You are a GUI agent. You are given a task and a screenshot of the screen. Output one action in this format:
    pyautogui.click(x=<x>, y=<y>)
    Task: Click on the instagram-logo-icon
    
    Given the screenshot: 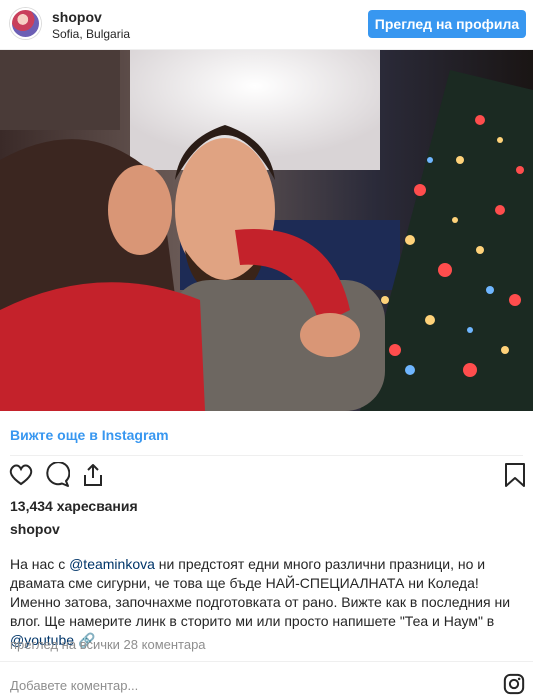 What is the action you would take?
    pyautogui.click(x=514, y=684)
    